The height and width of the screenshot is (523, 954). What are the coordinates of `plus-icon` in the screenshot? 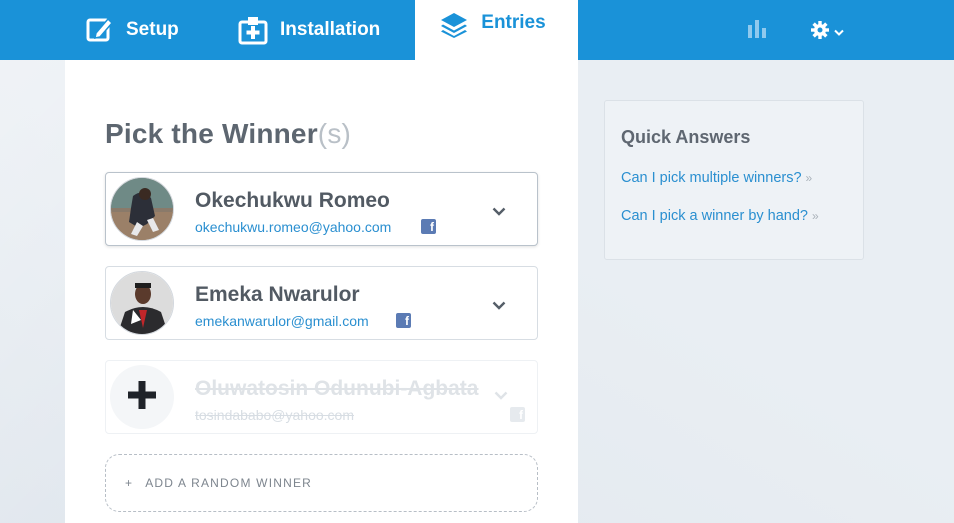 It's located at (142, 397).